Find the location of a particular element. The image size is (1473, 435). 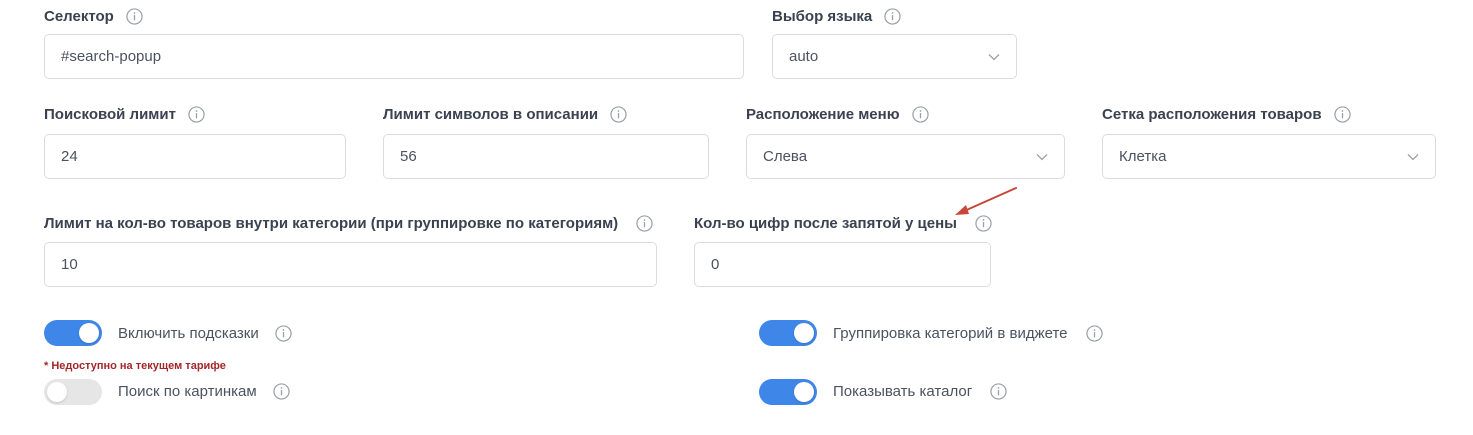

category-limit-input is located at coordinates (350, 264).